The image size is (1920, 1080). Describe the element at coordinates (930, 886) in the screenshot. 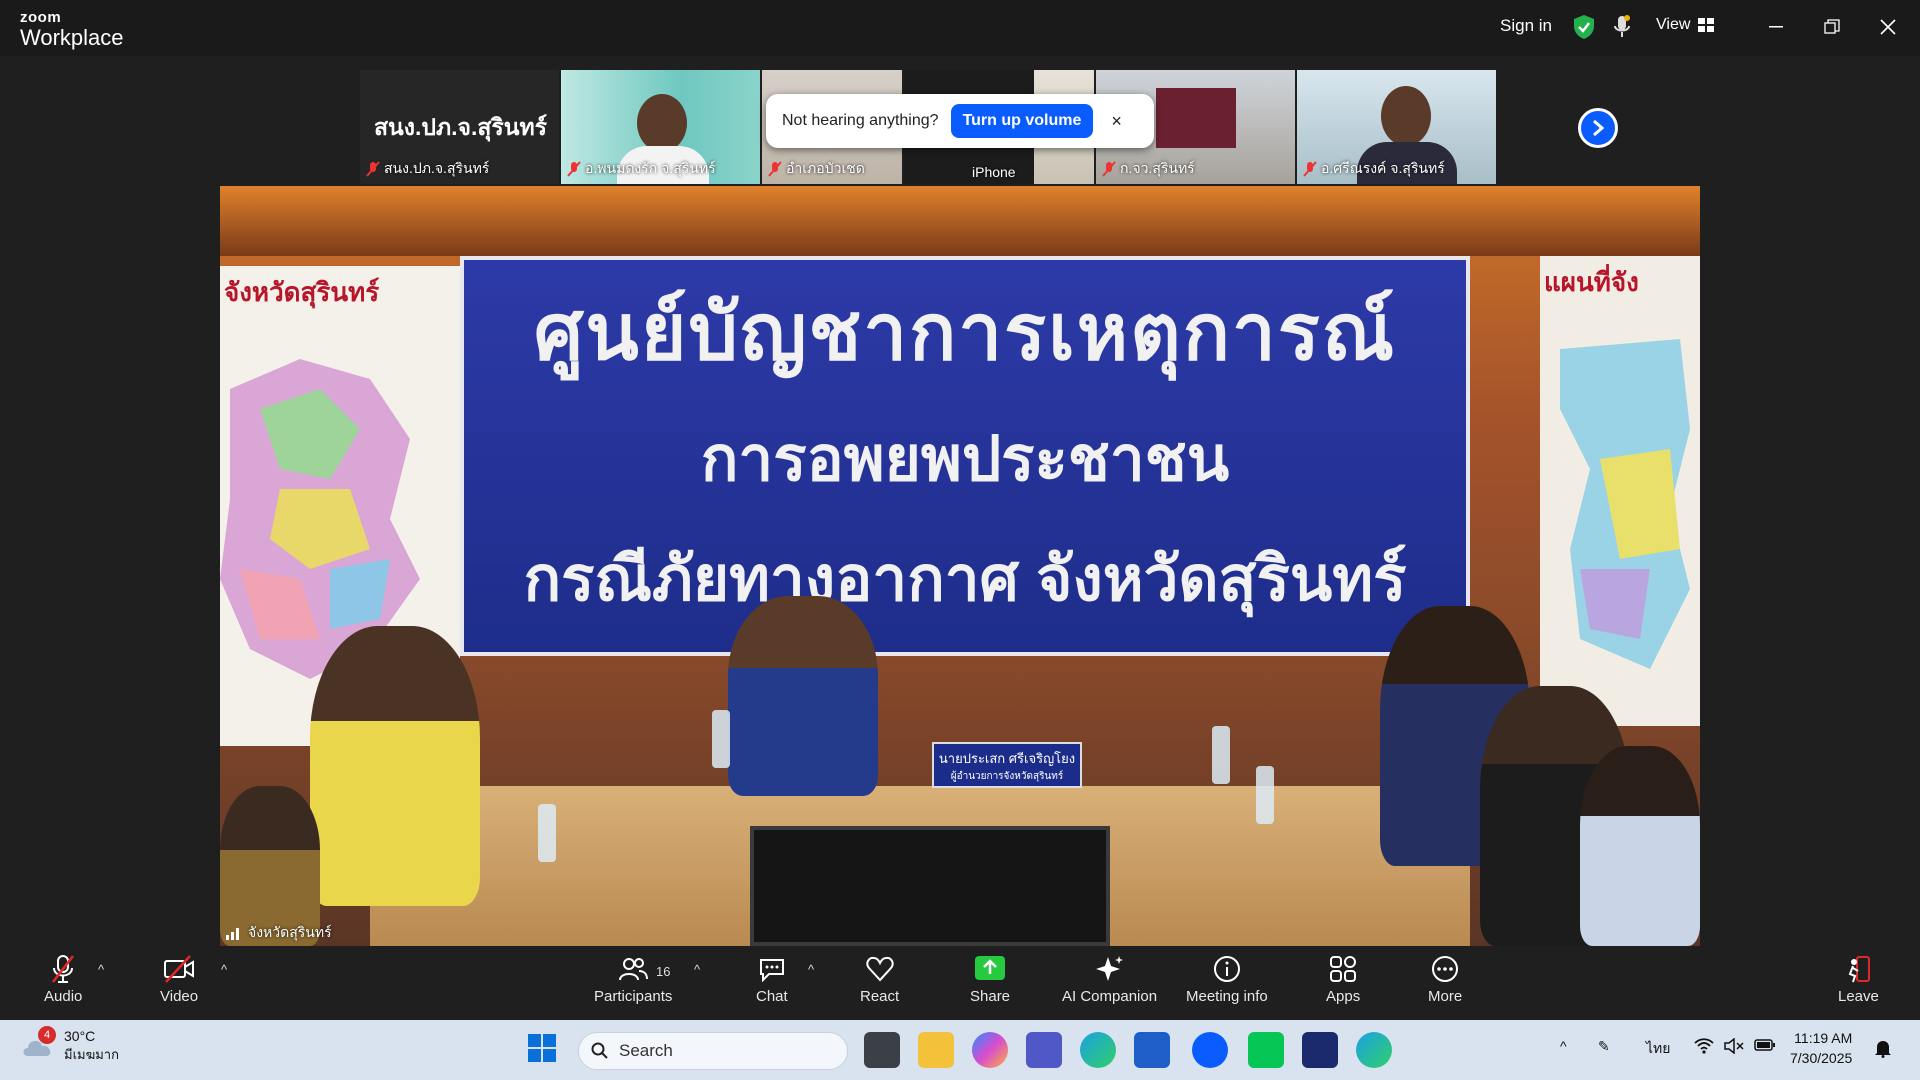

I see `tv-monitor` at that location.